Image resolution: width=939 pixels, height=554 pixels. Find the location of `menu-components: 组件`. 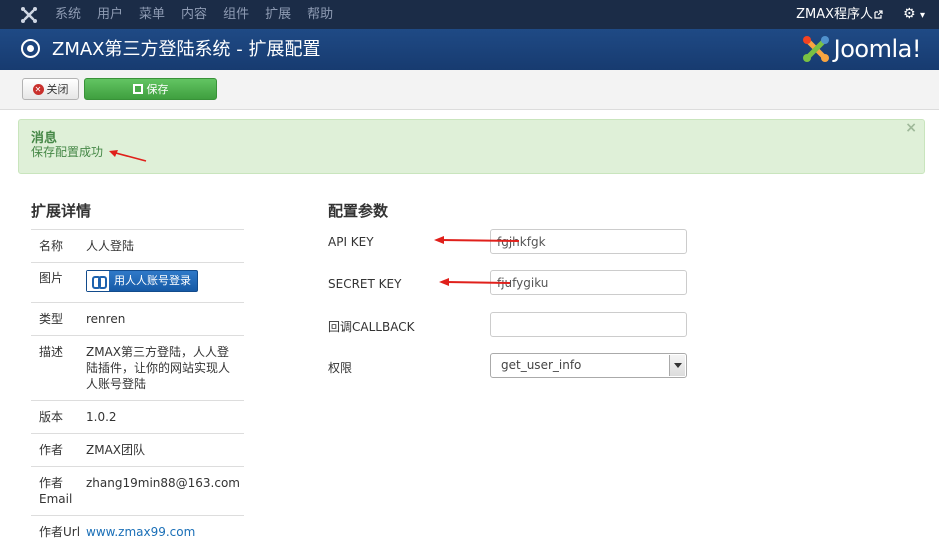

menu-components: 组件 is located at coordinates (236, 14).